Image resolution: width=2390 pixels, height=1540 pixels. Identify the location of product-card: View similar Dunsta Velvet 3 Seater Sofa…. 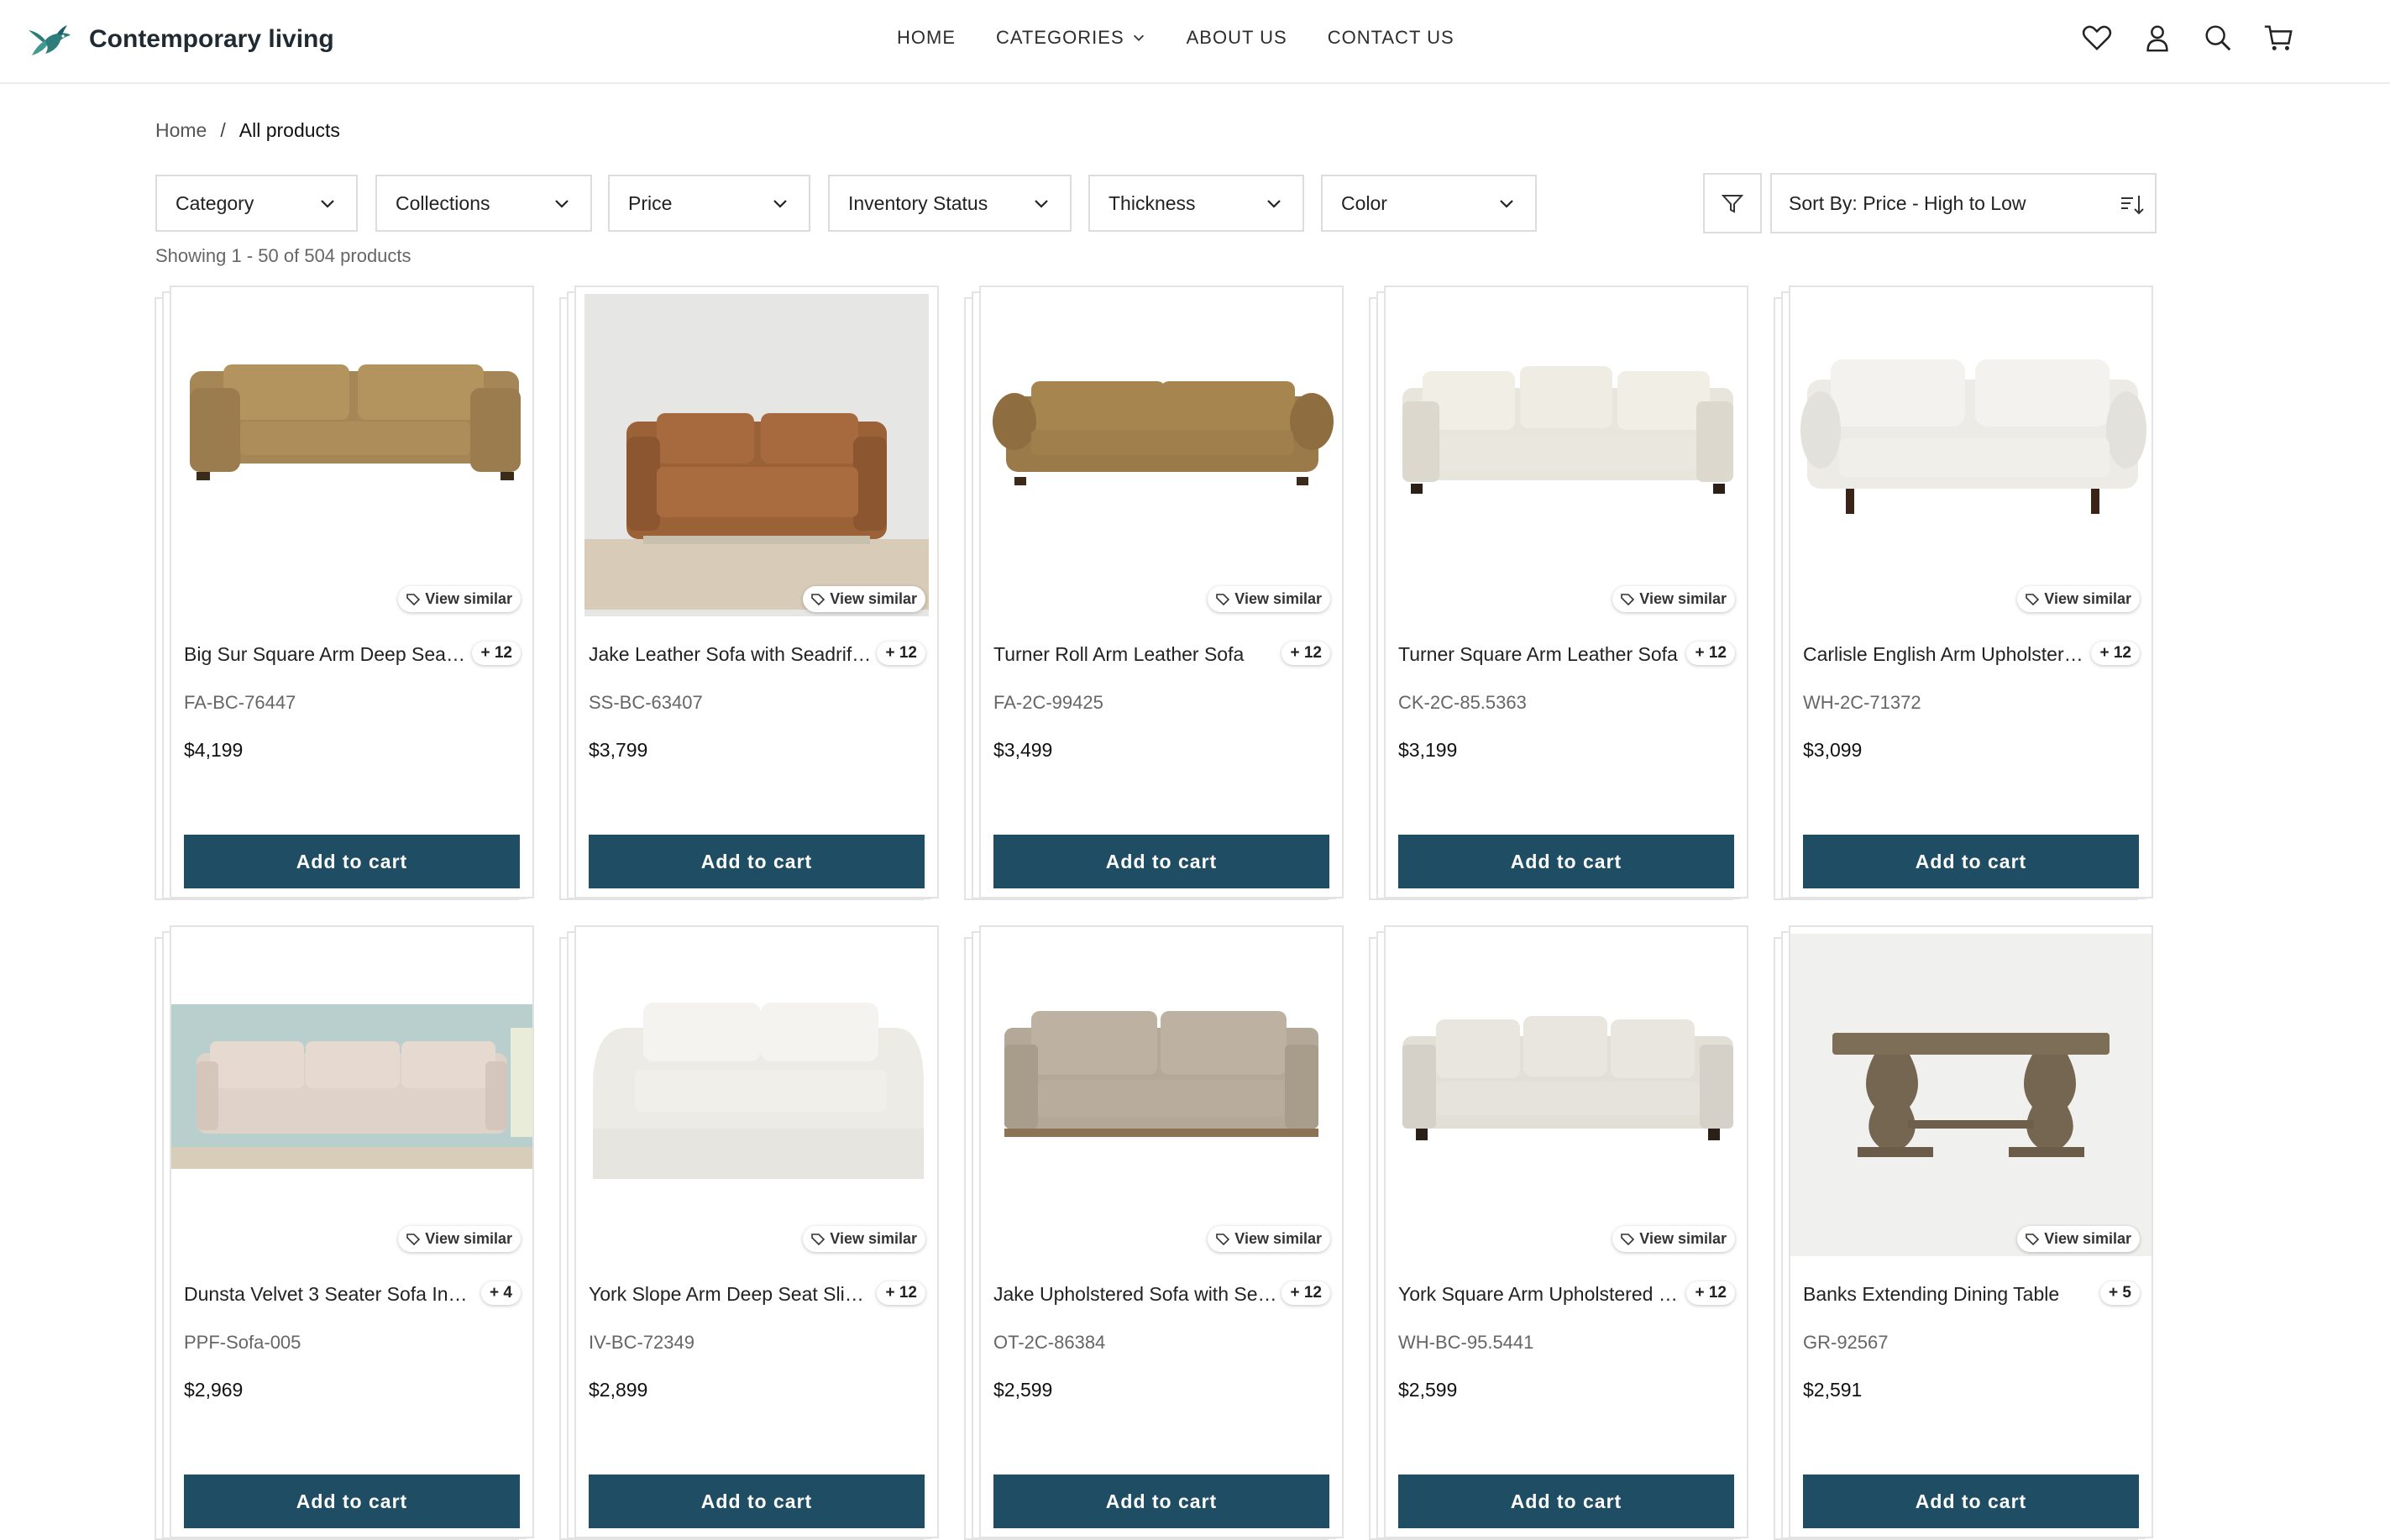
(352, 1231).